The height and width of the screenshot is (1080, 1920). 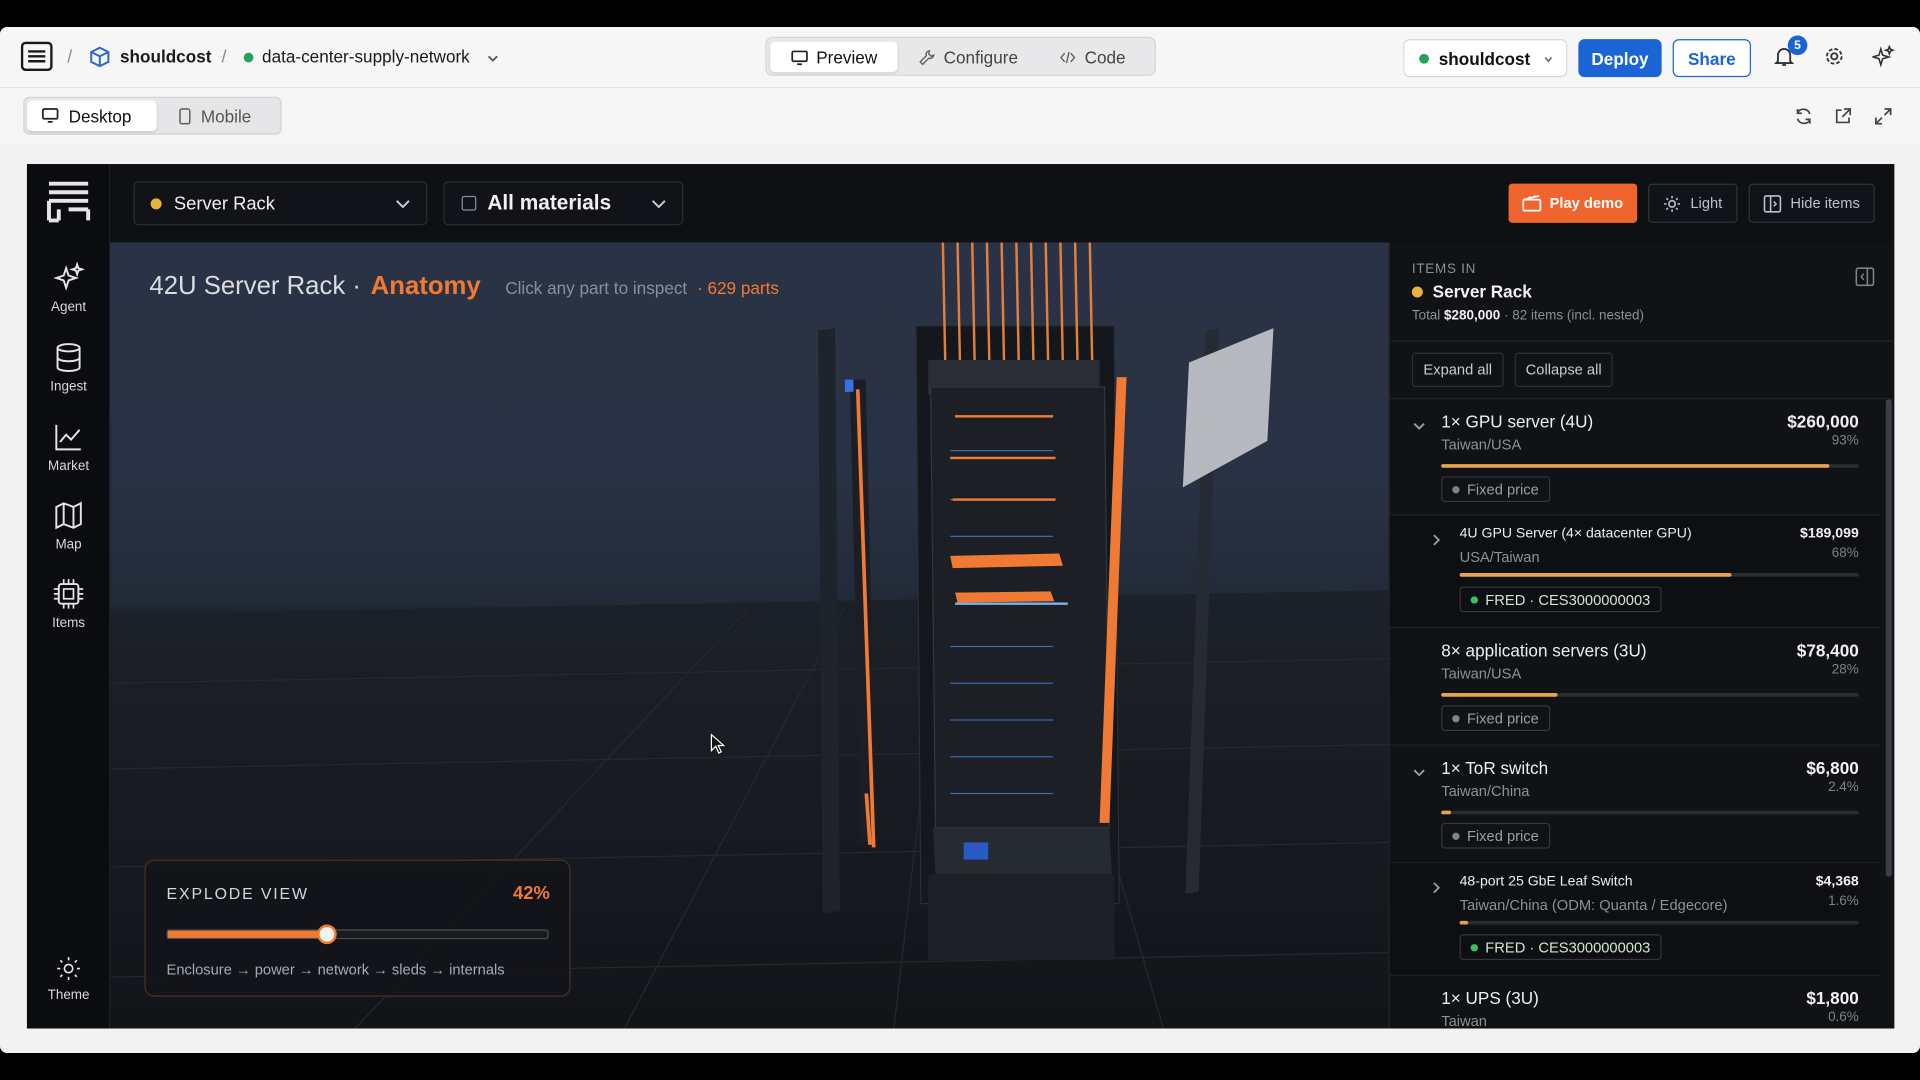 I want to click on divider, so click(x=1642, y=341).